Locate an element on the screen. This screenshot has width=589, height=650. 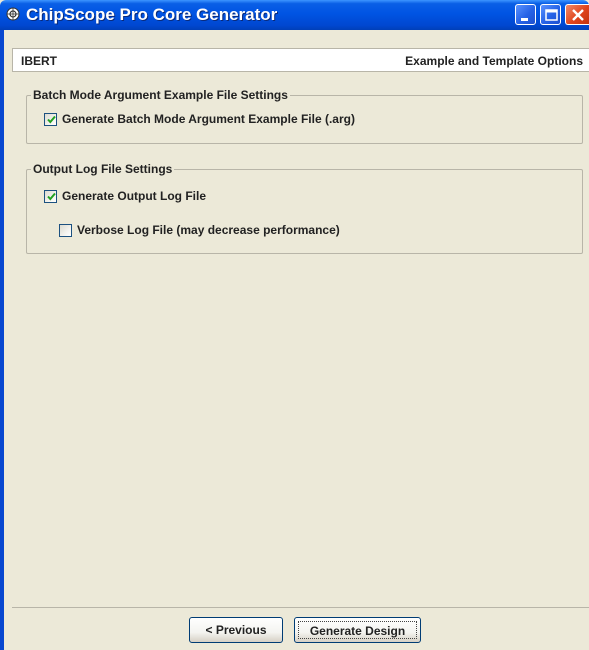
page-title: Example and Template Options is located at coordinates (494, 61).